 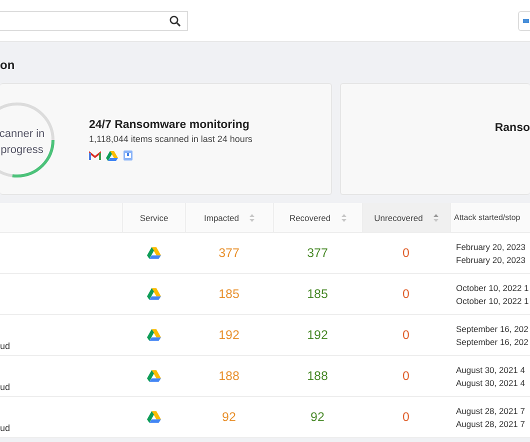 I want to click on column-header: Unrecovered, so click(x=406, y=217).